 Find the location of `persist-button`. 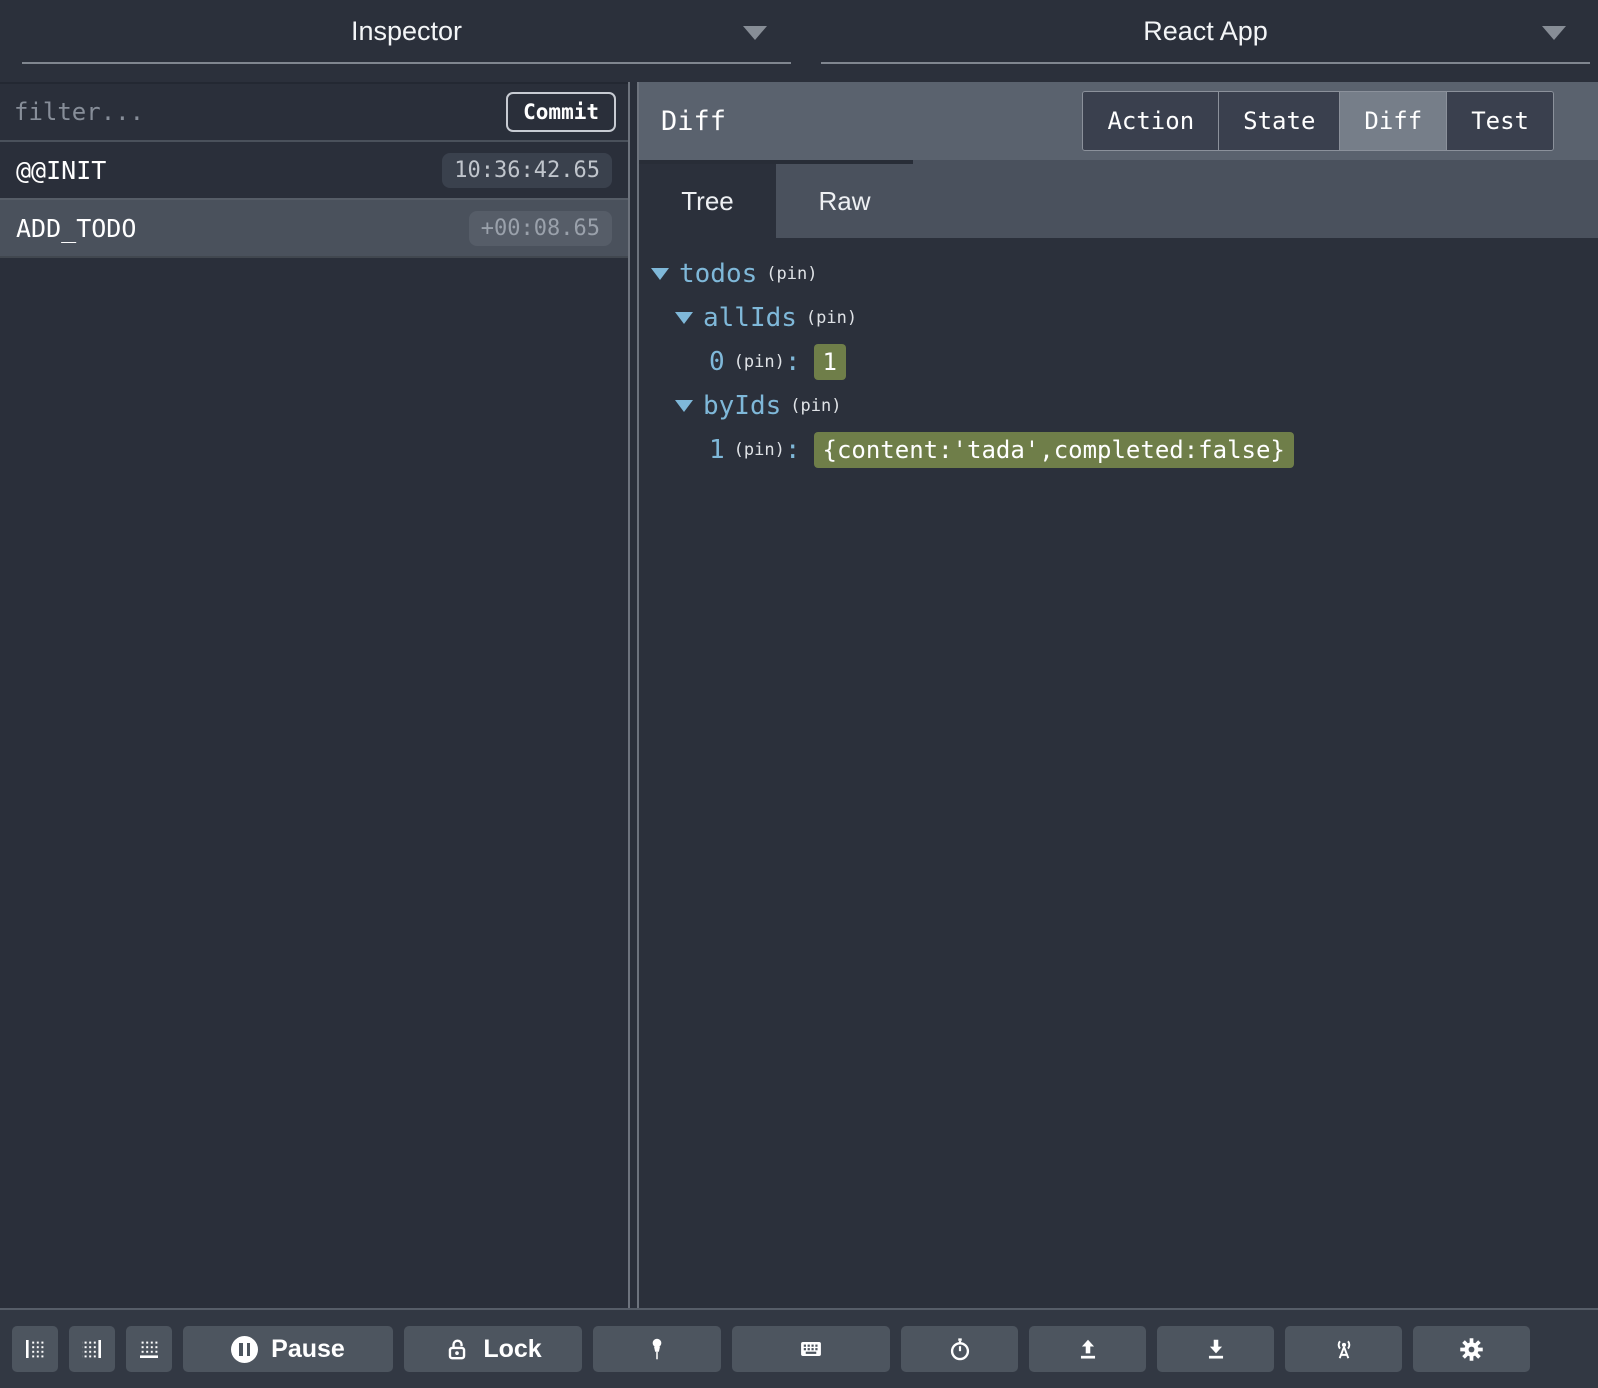

persist-button is located at coordinates (657, 1349).